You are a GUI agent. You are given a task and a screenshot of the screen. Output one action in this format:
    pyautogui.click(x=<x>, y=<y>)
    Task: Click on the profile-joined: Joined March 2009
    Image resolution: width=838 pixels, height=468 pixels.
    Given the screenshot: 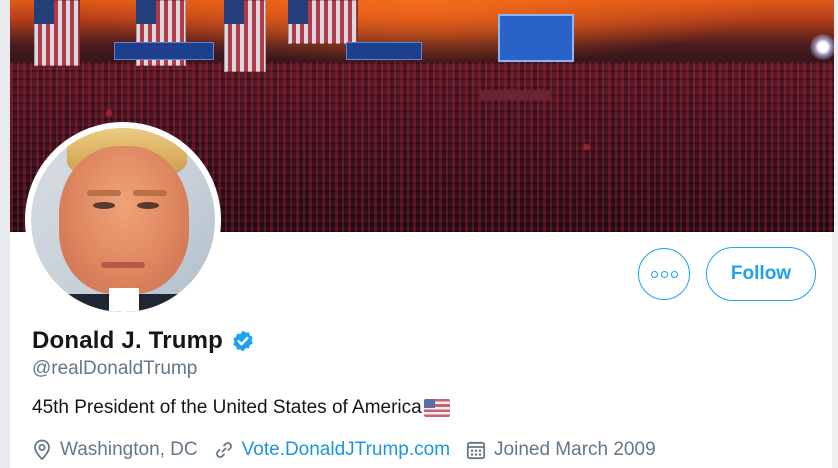 What is the action you would take?
    pyautogui.click(x=561, y=450)
    